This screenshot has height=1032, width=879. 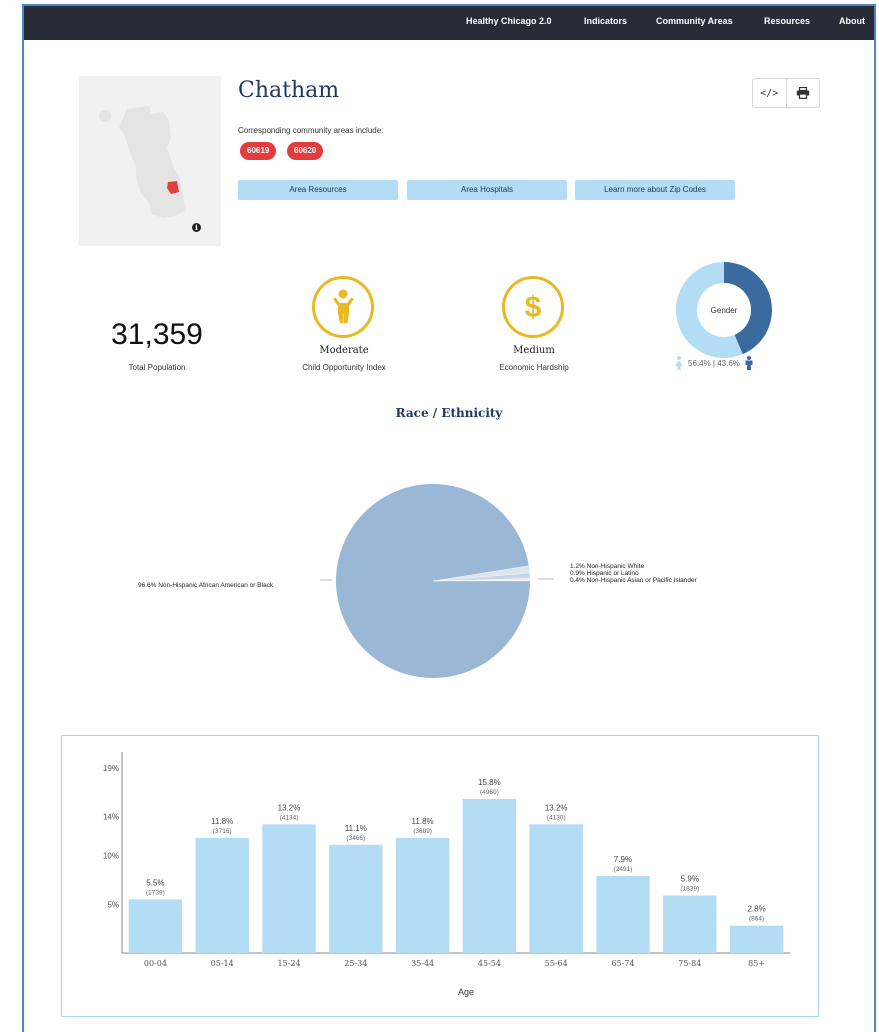 I want to click on dollar-icon: $, so click(x=533, y=307).